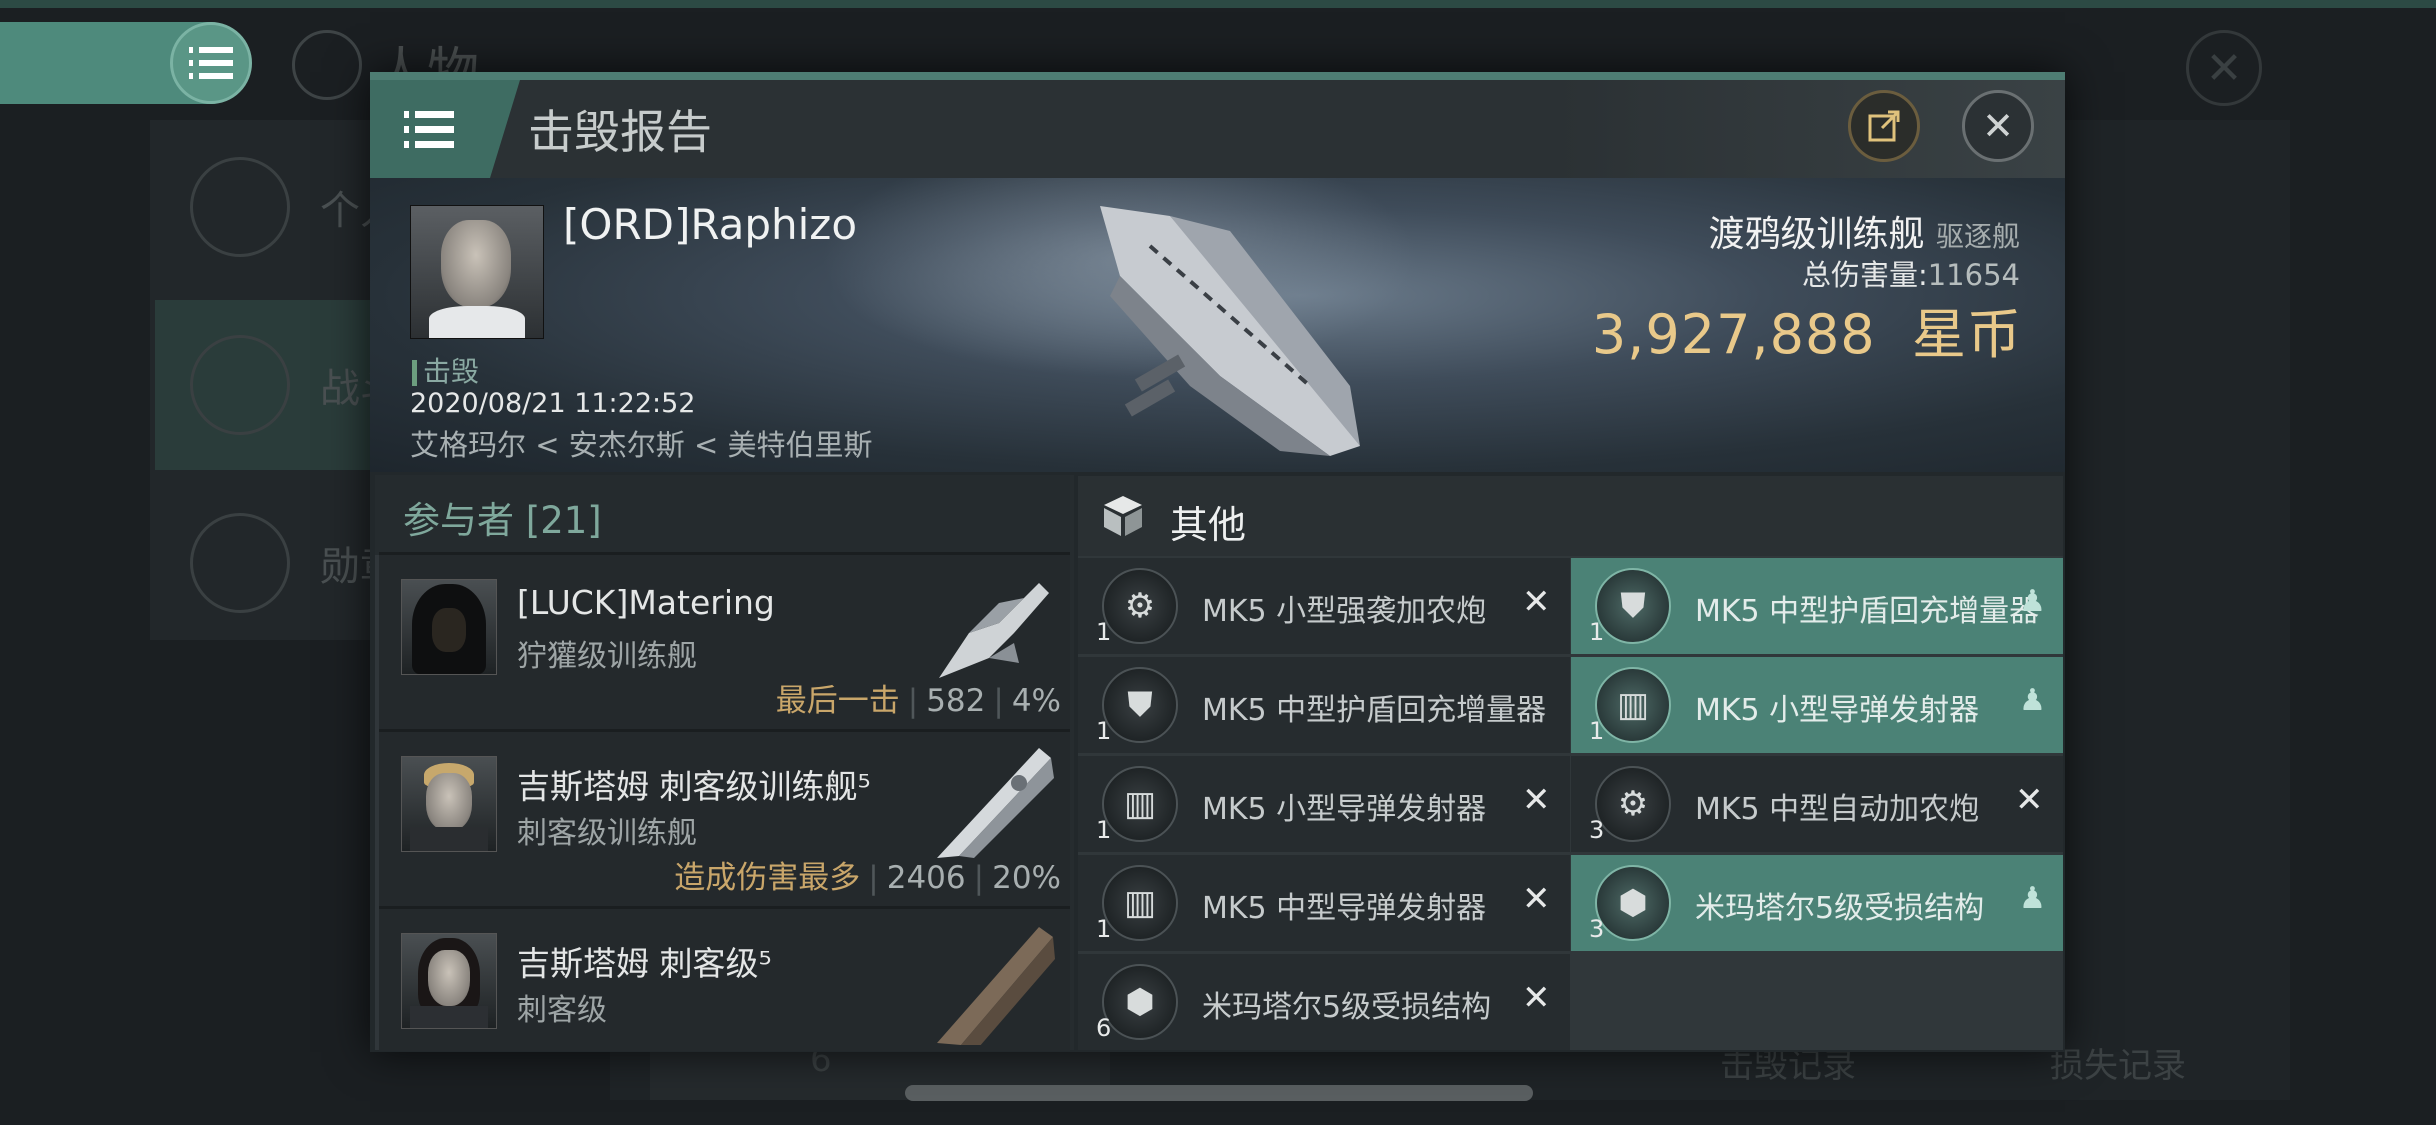  Describe the element at coordinates (1733, 334) in the screenshot. I see `isk-amount: 3,927,888` at that location.